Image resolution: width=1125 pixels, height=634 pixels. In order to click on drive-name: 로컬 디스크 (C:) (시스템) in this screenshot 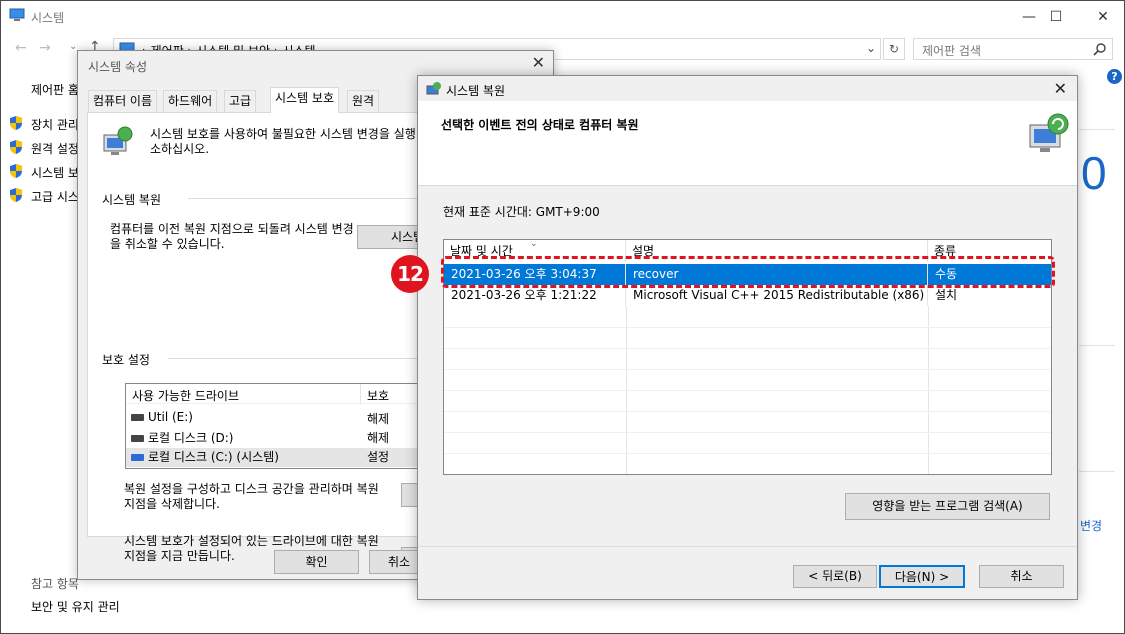, I will do `click(213, 457)`.